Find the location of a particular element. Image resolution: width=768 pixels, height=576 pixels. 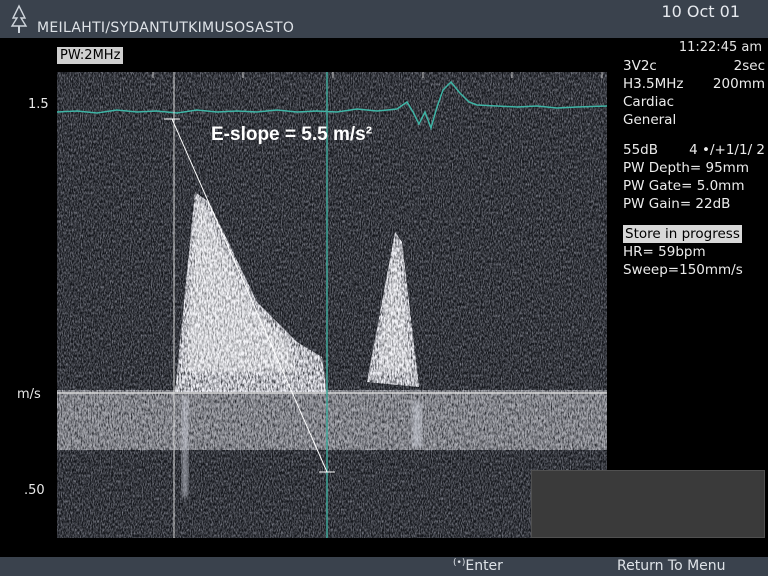

gain-row: 55dB 4 •/+1/1/ 2 is located at coordinates (694, 150).